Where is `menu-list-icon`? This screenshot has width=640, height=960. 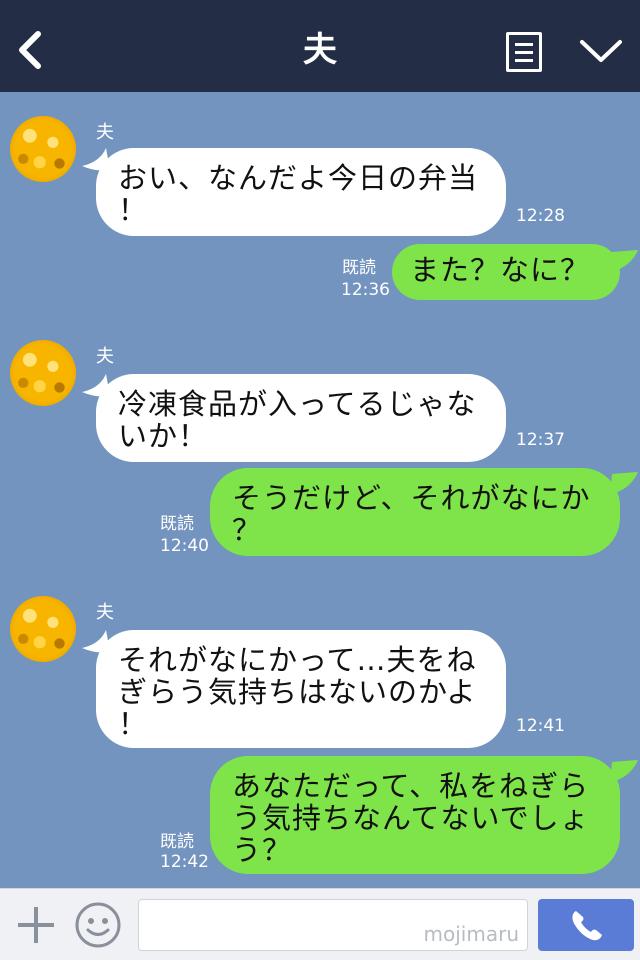 menu-list-icon is located at coordinates (524, 44).